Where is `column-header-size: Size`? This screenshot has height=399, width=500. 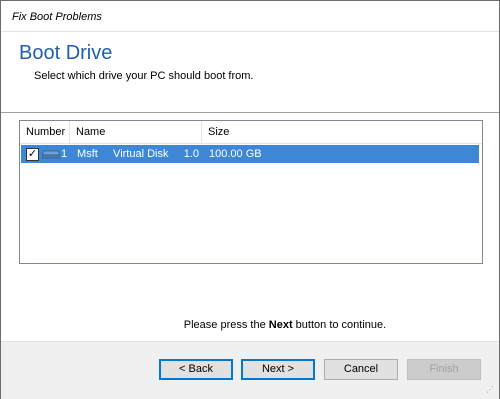
column-header-size: Size is located at coordinates (342, 132).